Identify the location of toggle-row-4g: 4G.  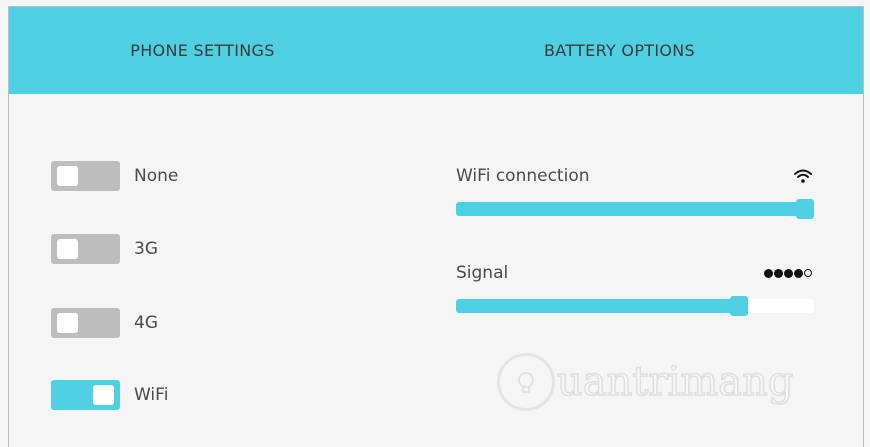
(104, 323).